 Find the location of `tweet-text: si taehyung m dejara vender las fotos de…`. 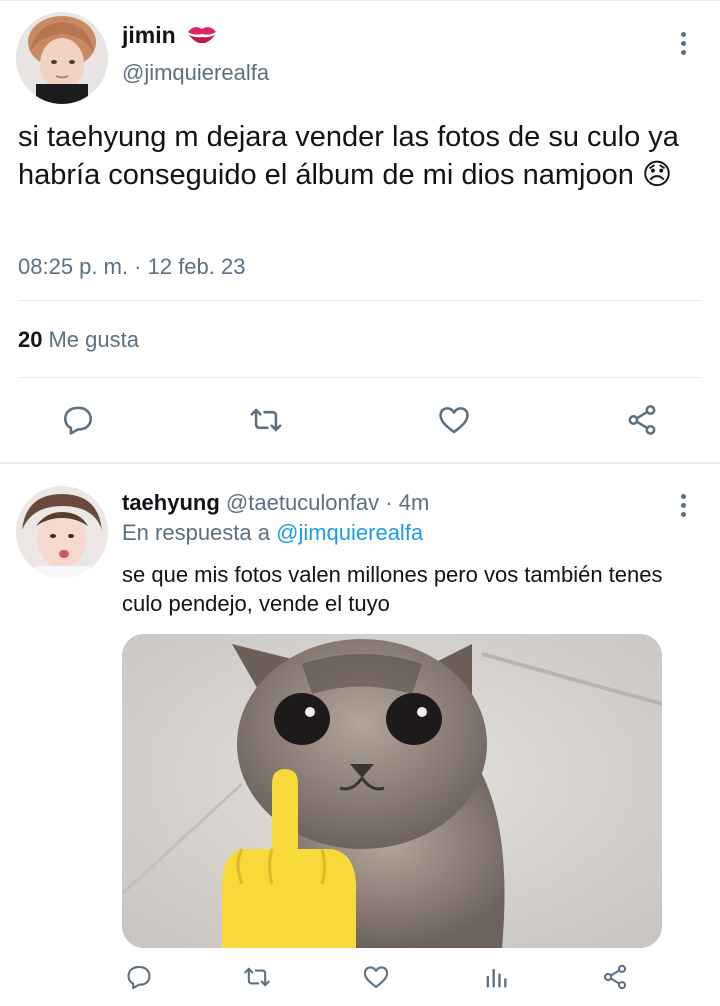

tweet-text: si taehyung m dejara vender las fotos de… is located at coordinates (348, 156).